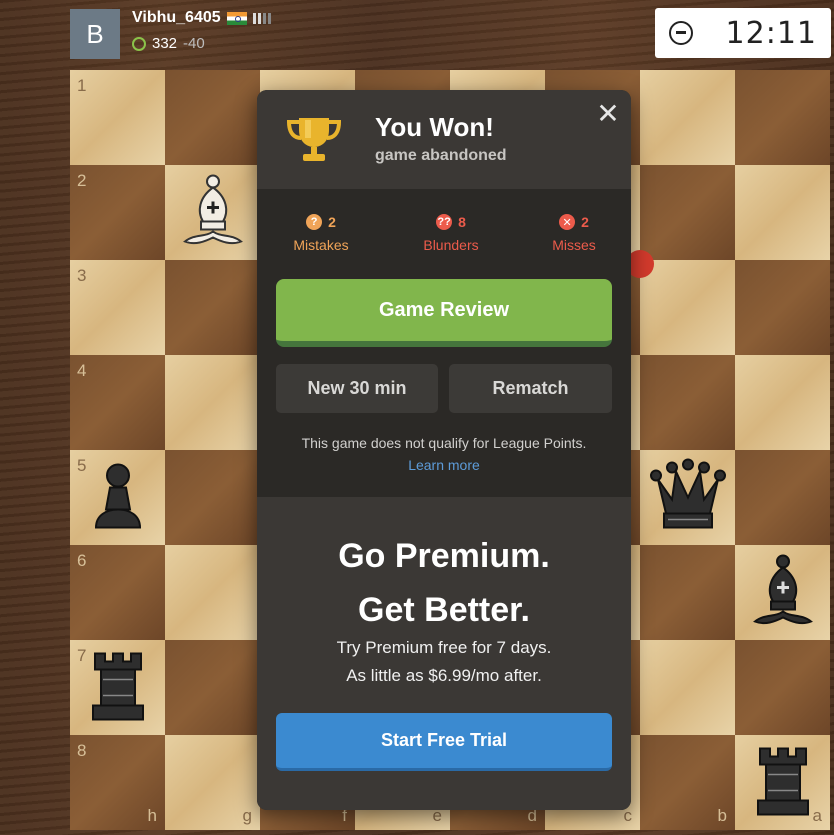  What do you see at coordinates (681, 33) in the screenshot?
I see `clock-icon` at bounding box center [681, 33].